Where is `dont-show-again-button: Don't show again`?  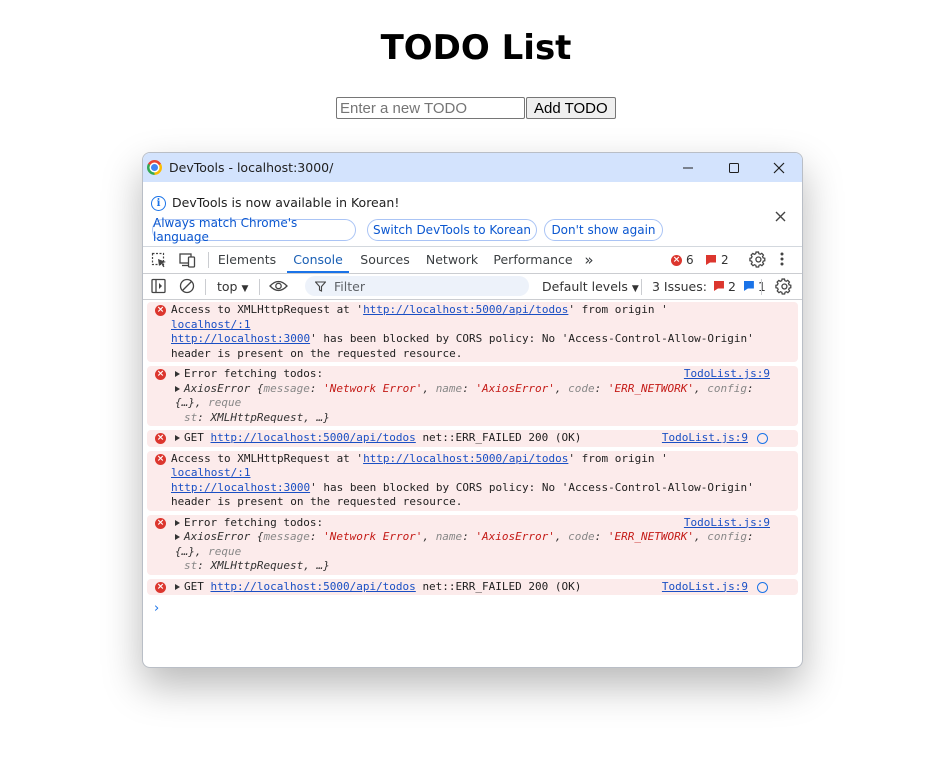 dont-show-again-button: Don't show again is located at coordinates (603, 230).